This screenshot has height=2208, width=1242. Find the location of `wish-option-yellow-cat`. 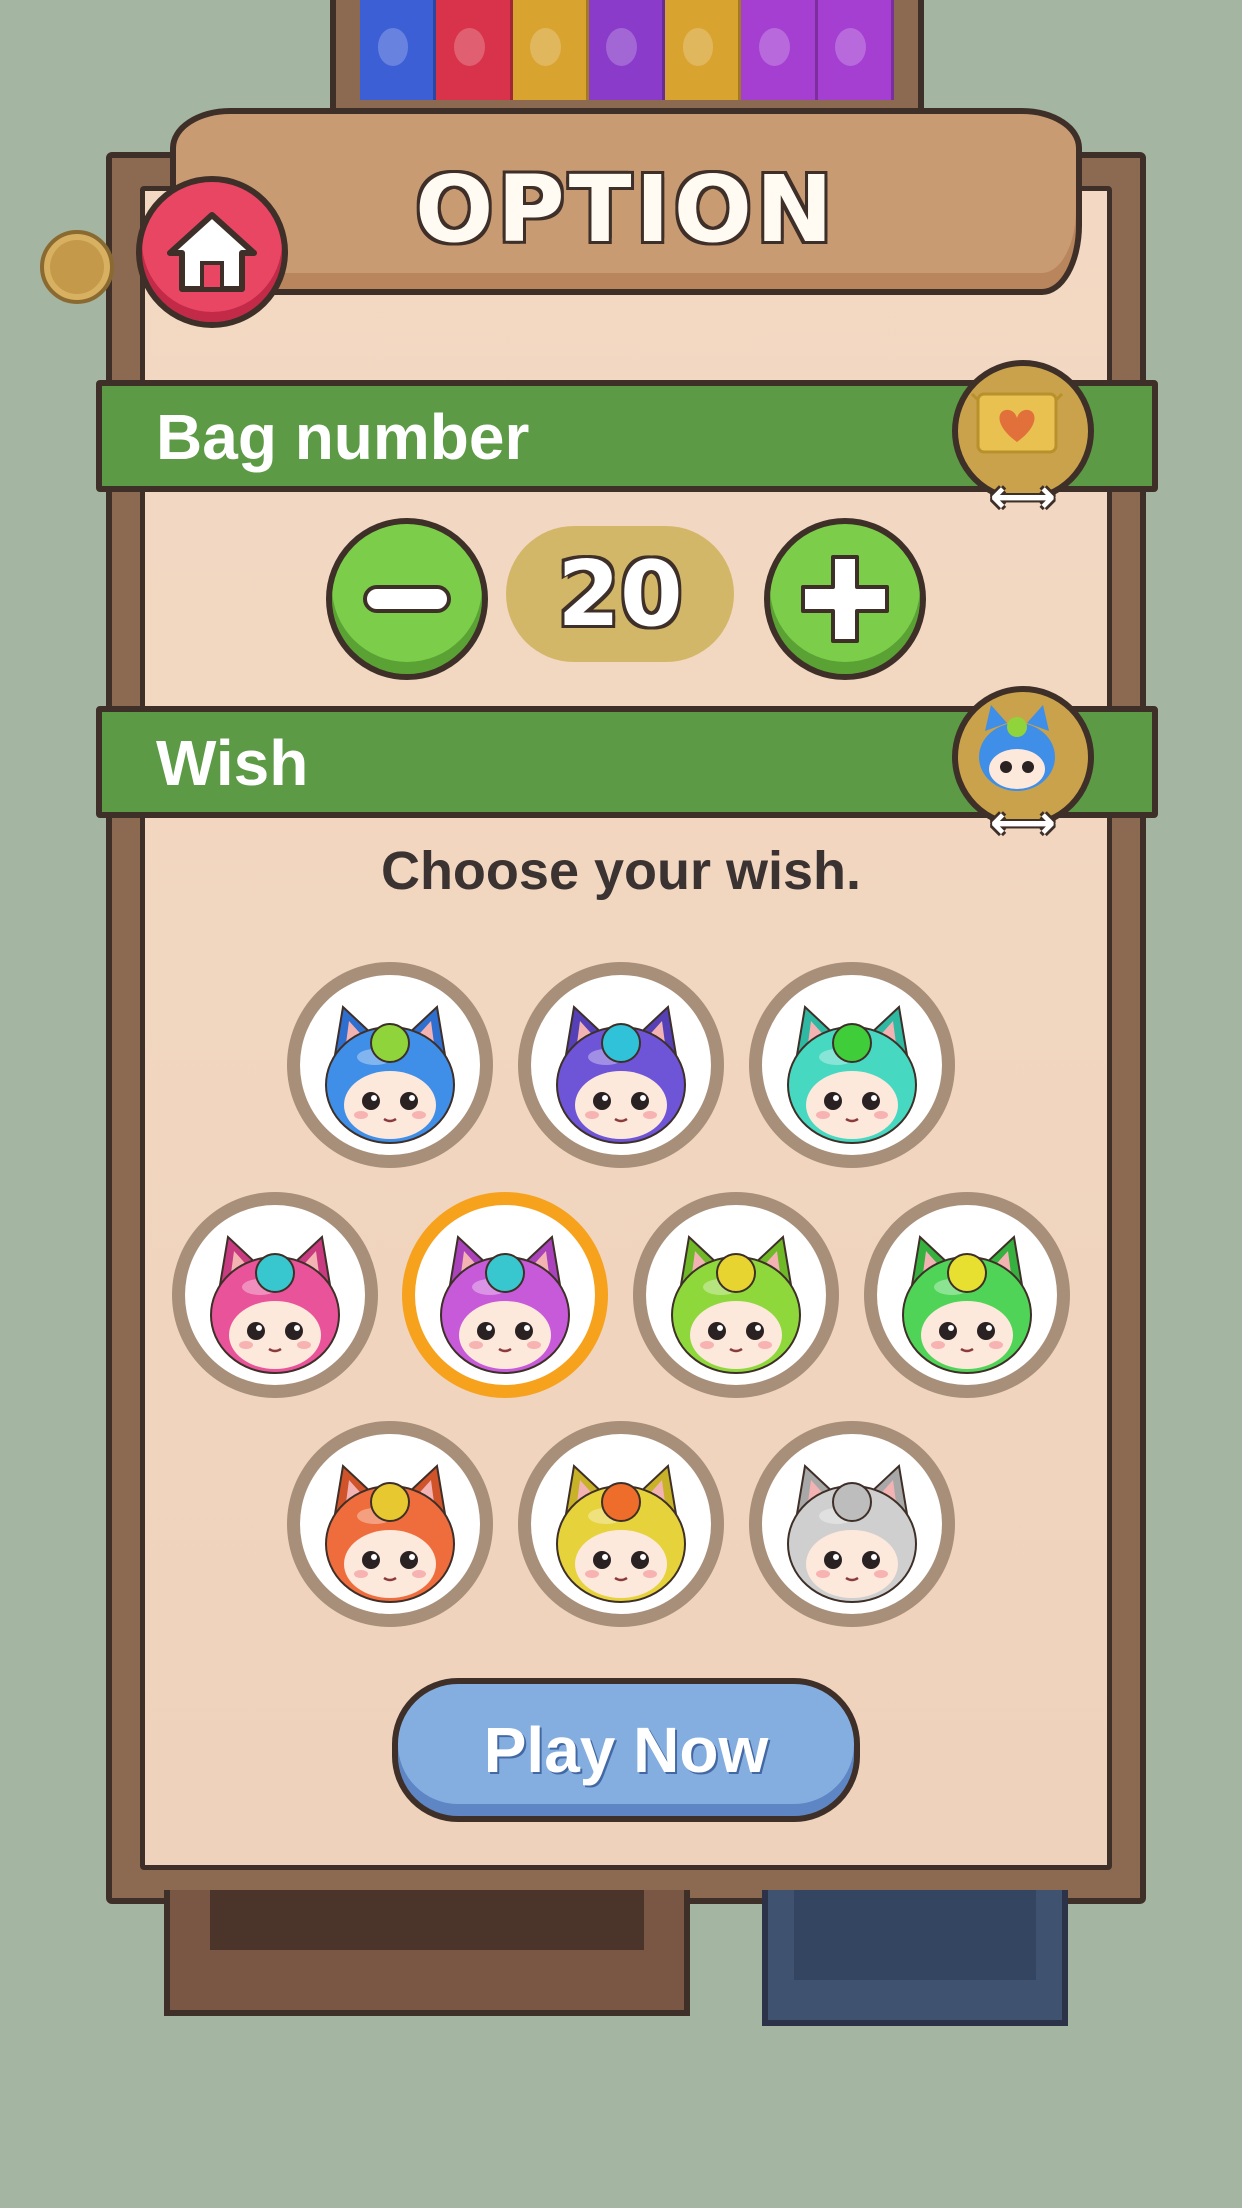

wish-option-yellow-cat is located at coordinates (621, 1524).